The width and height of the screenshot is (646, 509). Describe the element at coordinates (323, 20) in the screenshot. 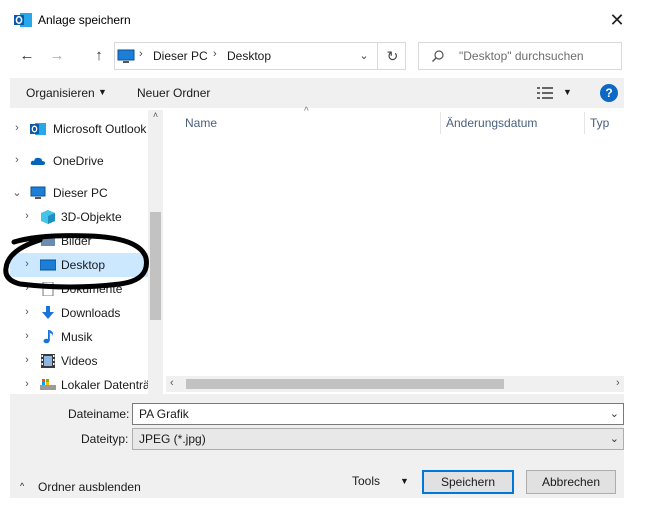

I see `title-bar: Anlage speichern ✕` at that location.